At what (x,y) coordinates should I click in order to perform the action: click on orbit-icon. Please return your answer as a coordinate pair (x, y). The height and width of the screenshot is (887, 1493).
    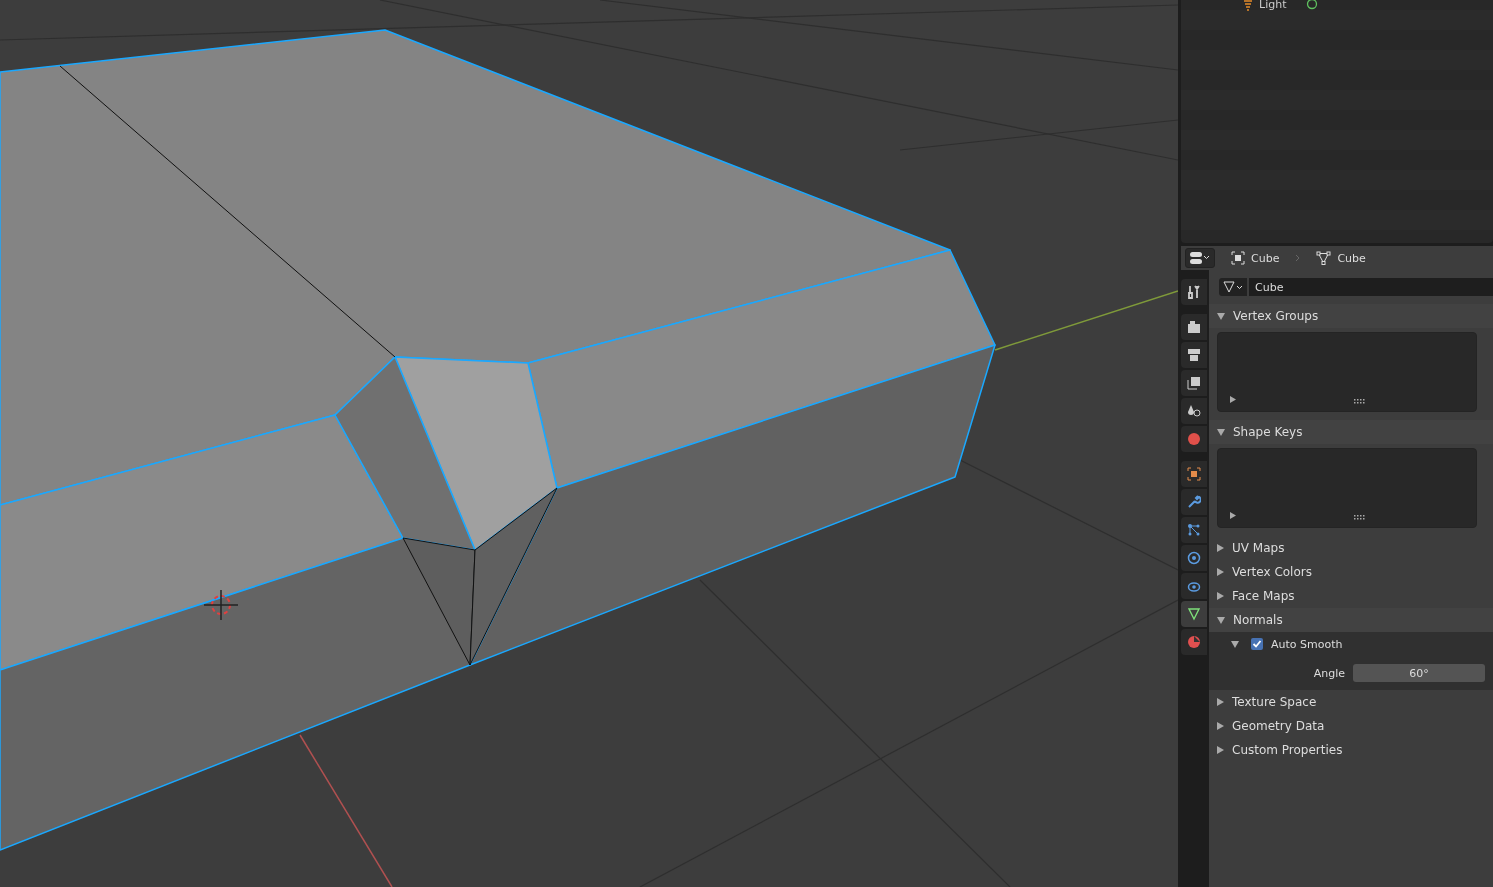
    Looking at the image, I should click on (1194, 558).